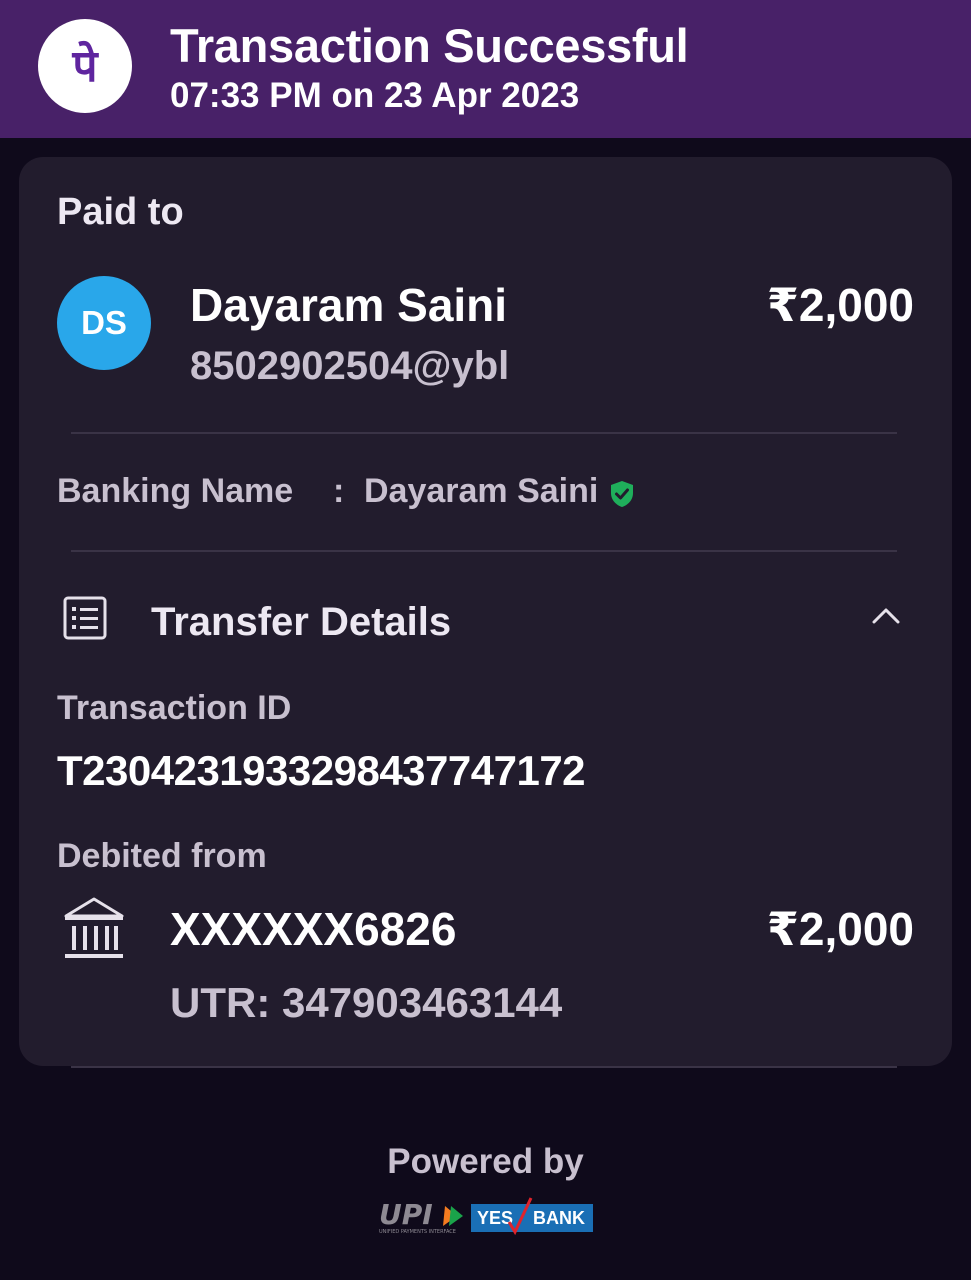 The image size is (971, 1280). I want to click on yes-bank-logo: YES BANK, so click(532, 1216).